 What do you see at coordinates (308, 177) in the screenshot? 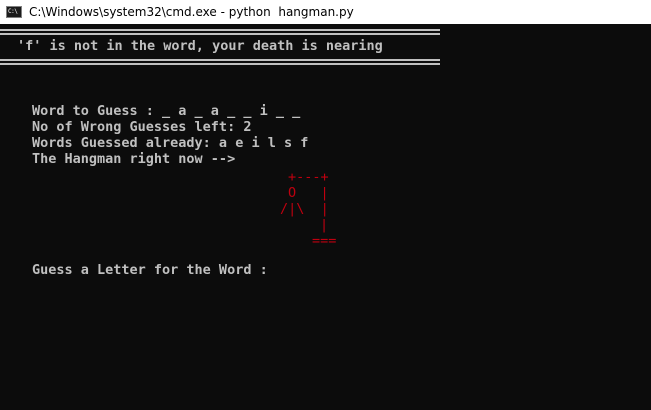
I see `gallows-top: +---+` at bounding box center [308, 177].